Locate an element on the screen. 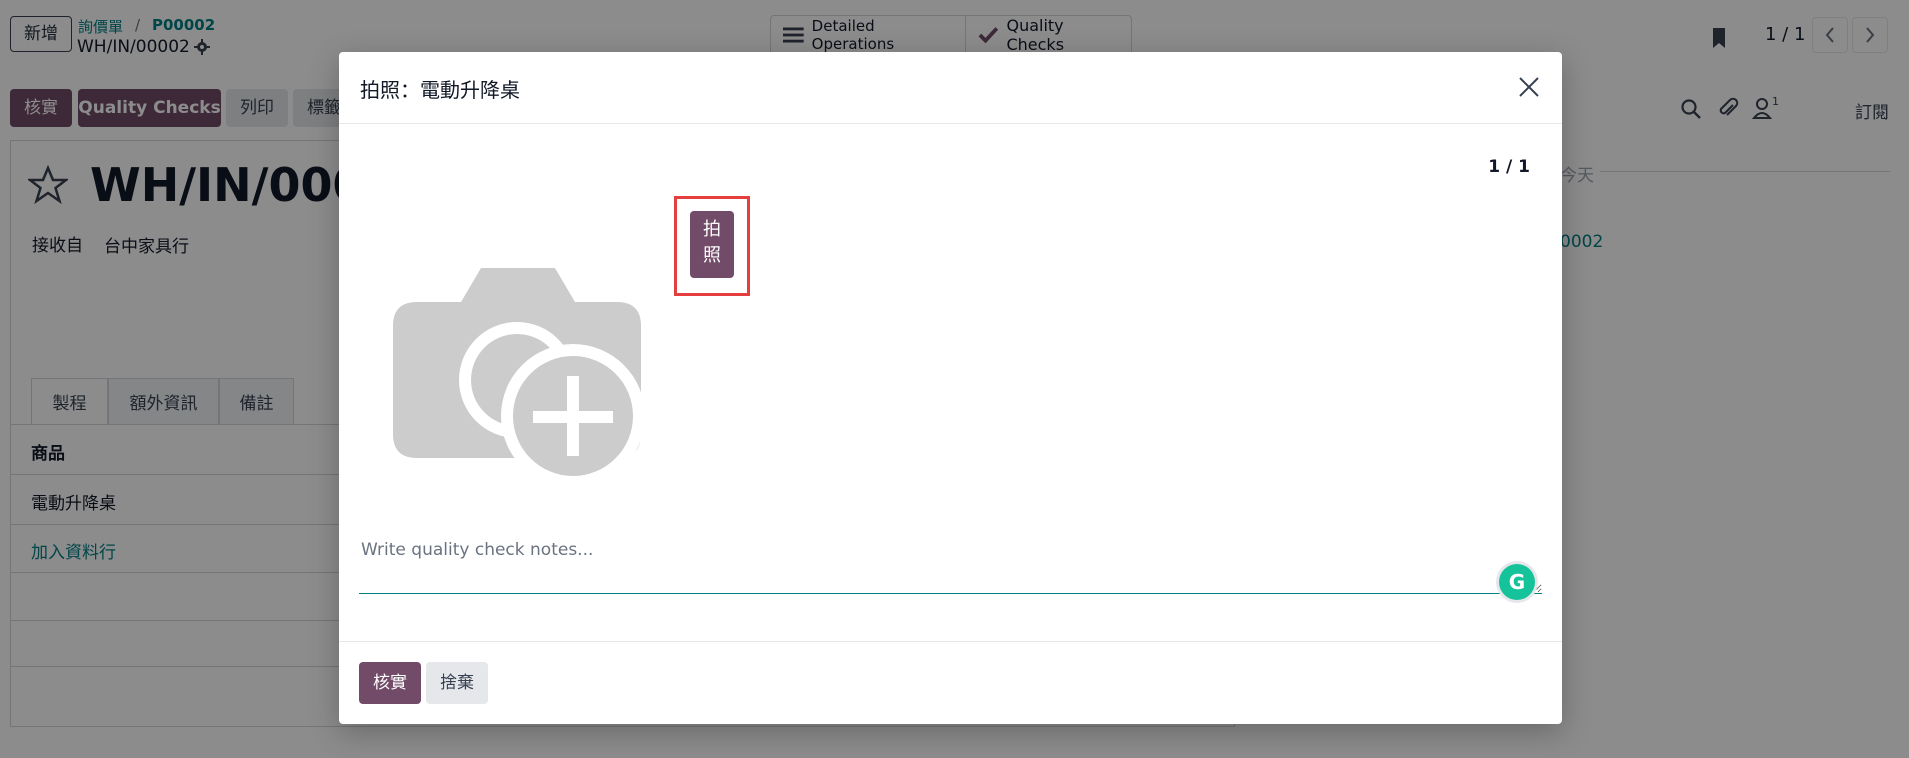  dialog-title: 拍照：電動升降桌 is located at coordinates (440, 90).